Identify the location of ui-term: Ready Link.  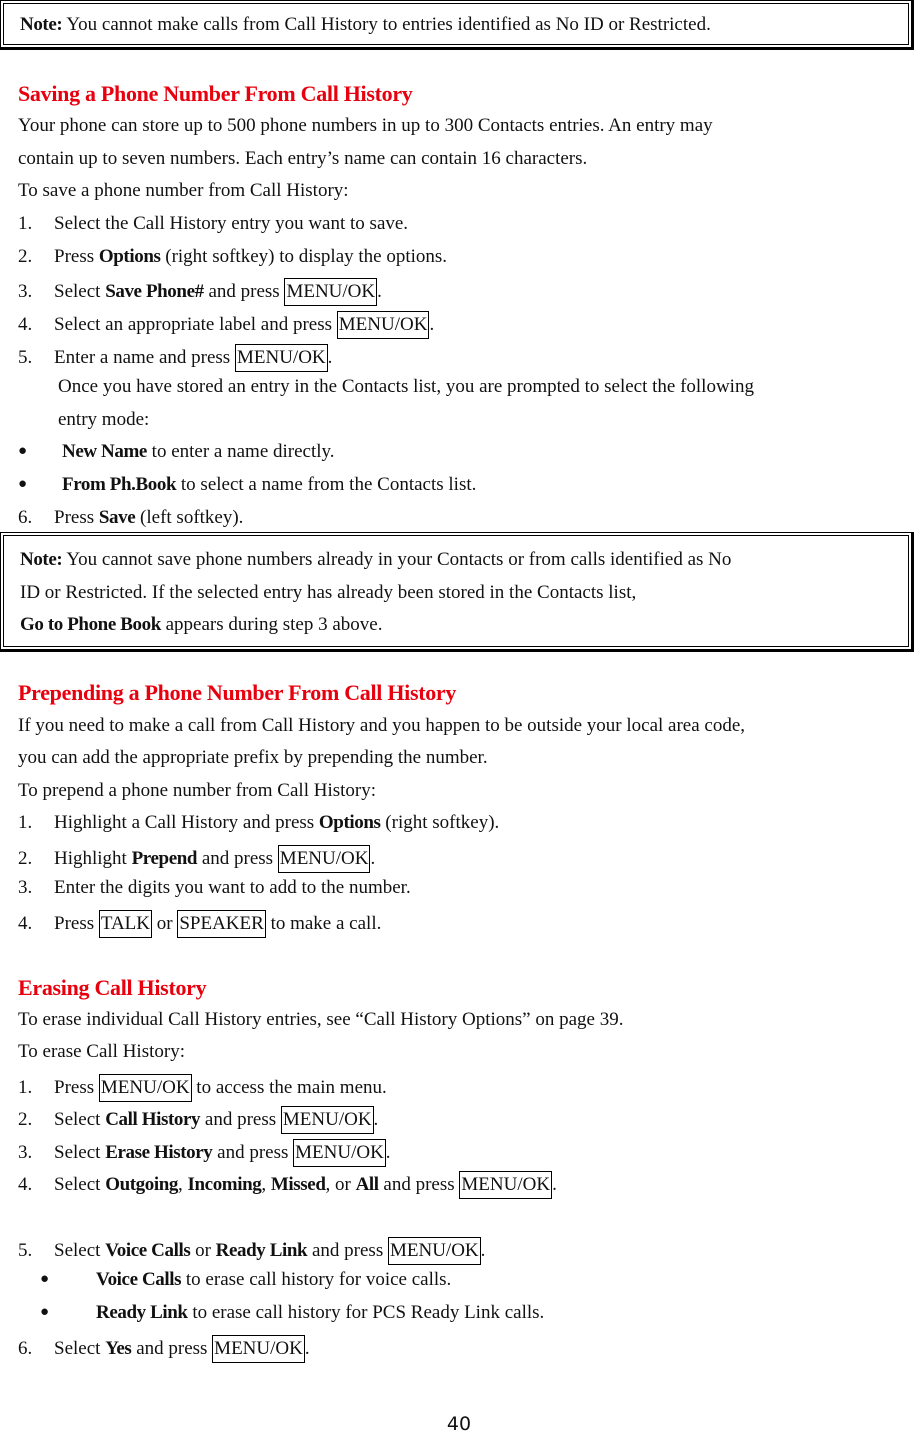
(261, 1250).